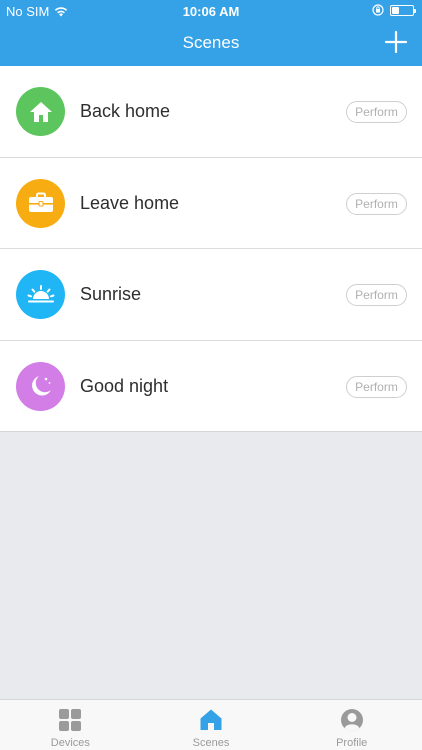 The width and height of the screenshot is (422, 750). I want to click on status-right, so click(394, 10).